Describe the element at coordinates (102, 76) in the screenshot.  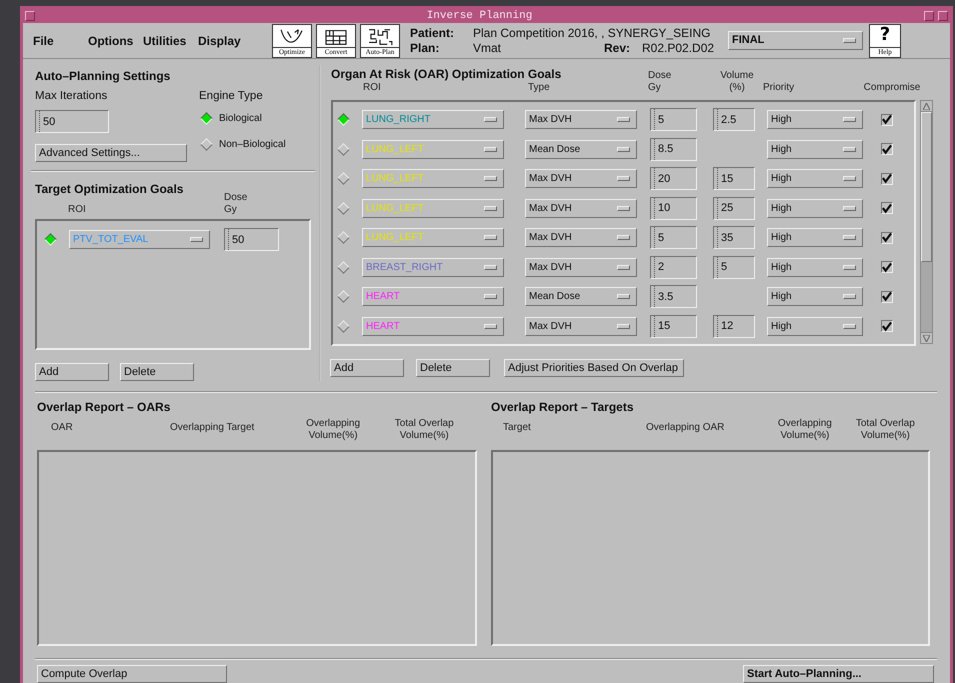
I see `section-title: Auto–Planning Settings` at that location.